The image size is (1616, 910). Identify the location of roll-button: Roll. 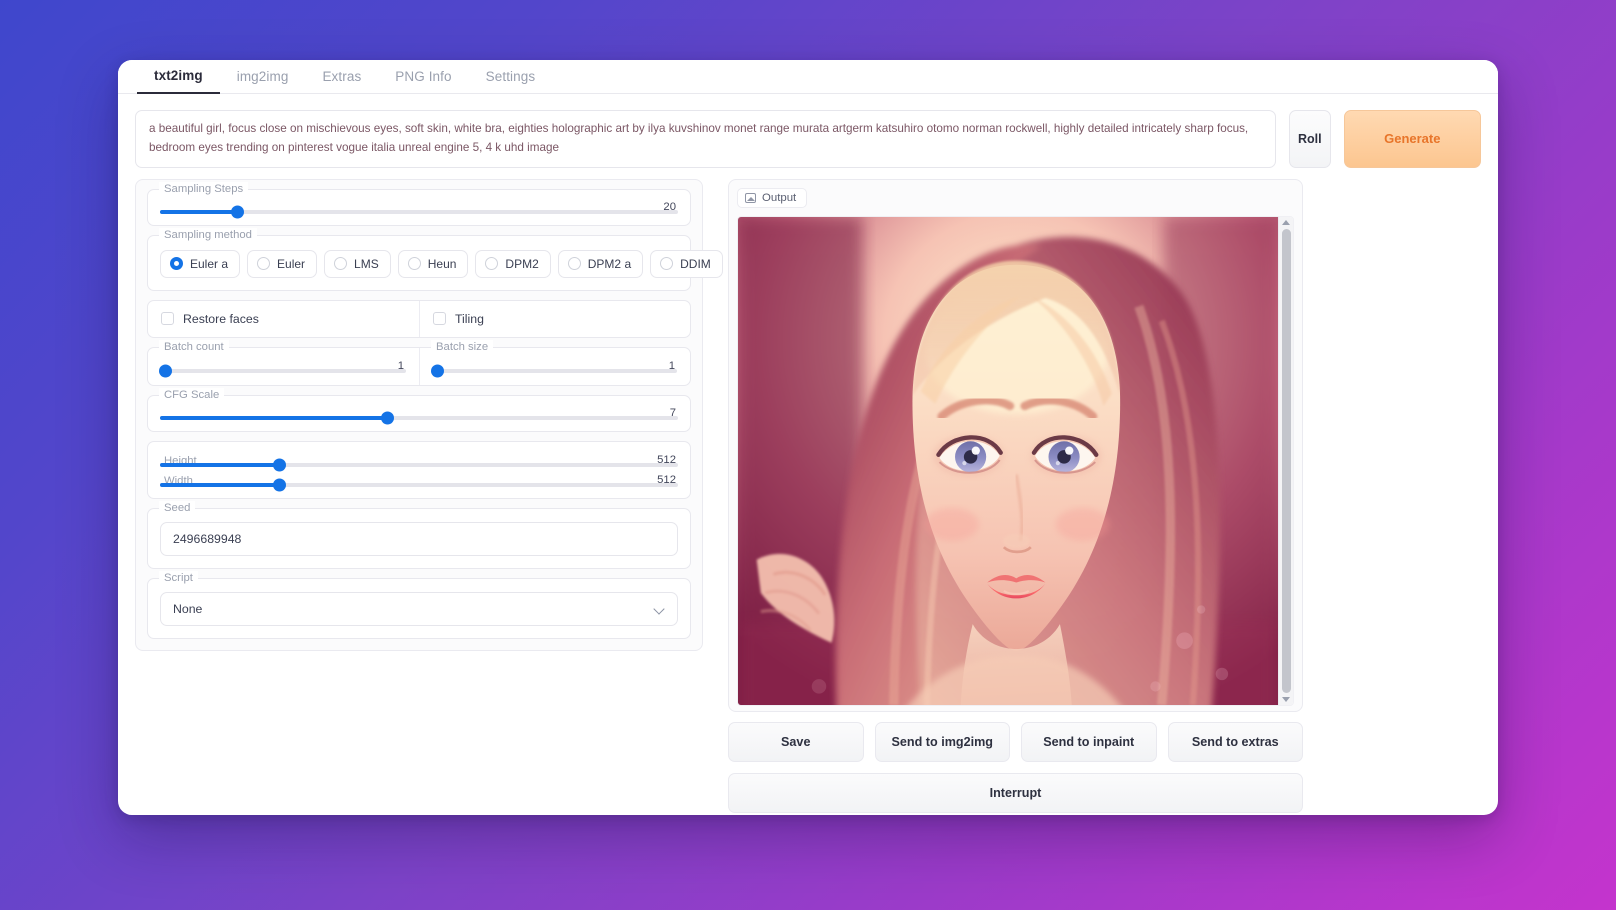
(1309, 139).